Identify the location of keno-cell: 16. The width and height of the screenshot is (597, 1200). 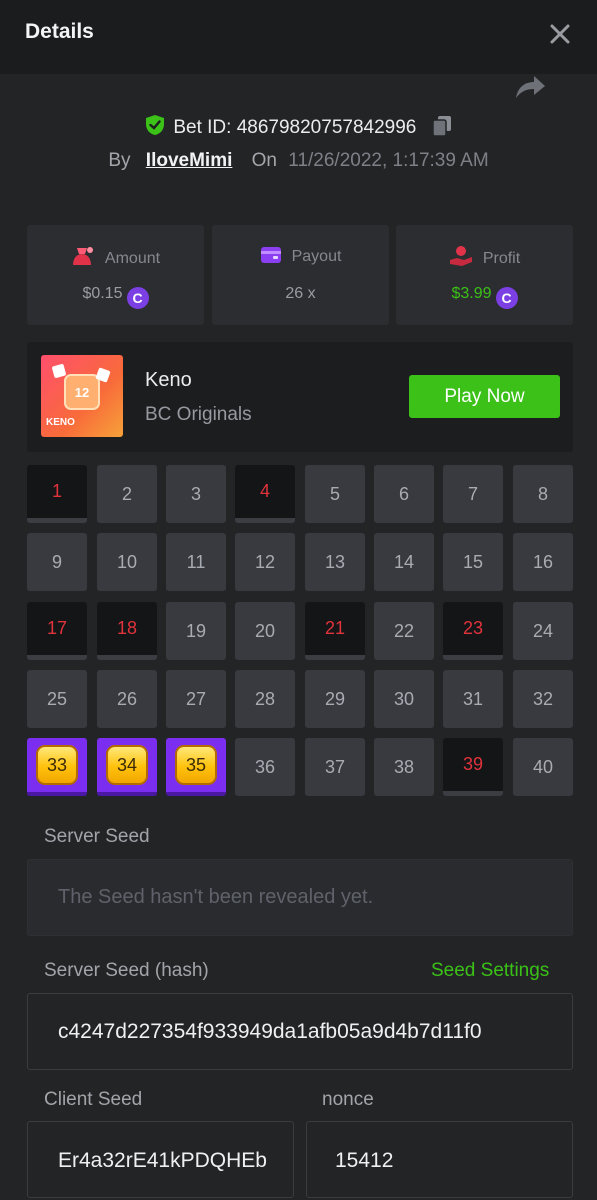
(543, 562).